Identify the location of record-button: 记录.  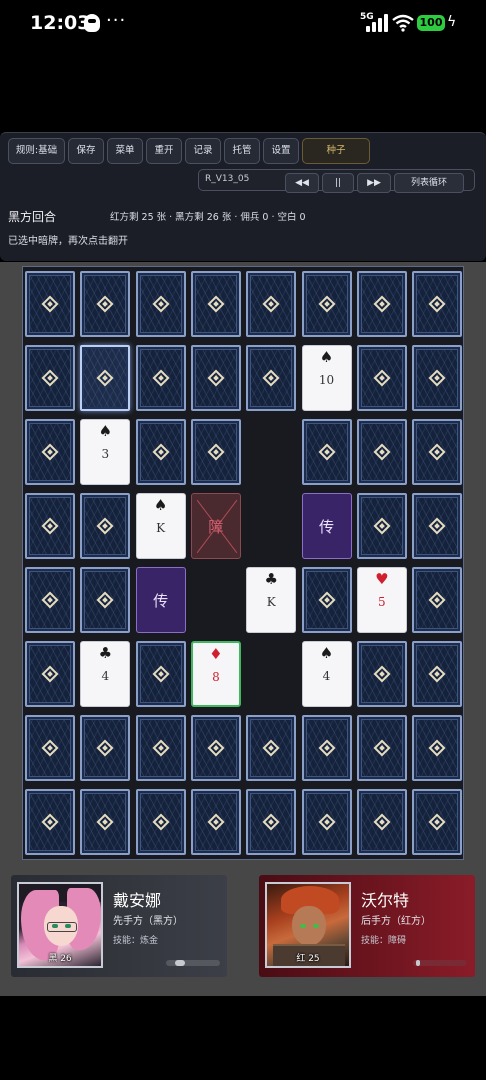
(203, 151).